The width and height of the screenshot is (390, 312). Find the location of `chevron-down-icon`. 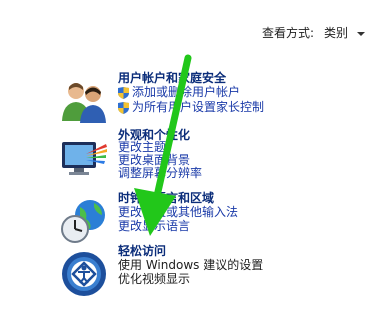

chevron-down-icon is located at coordinates (361, 34).